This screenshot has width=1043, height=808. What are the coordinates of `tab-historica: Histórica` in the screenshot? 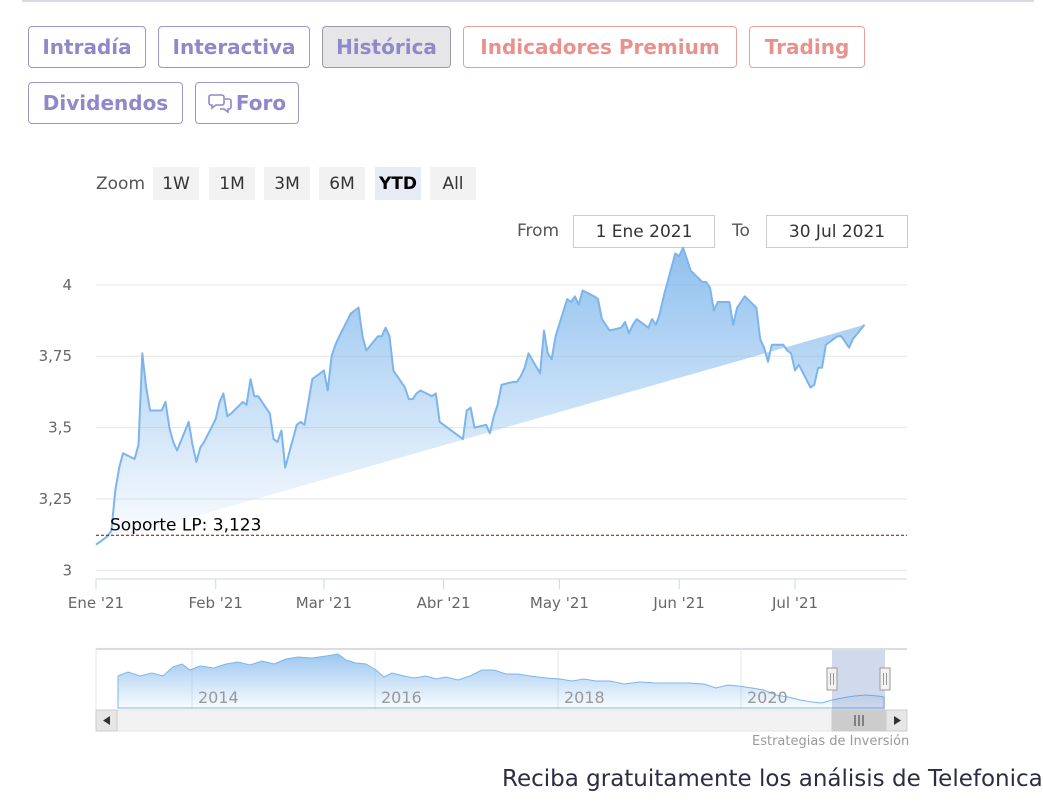 It's located at (386, 47).